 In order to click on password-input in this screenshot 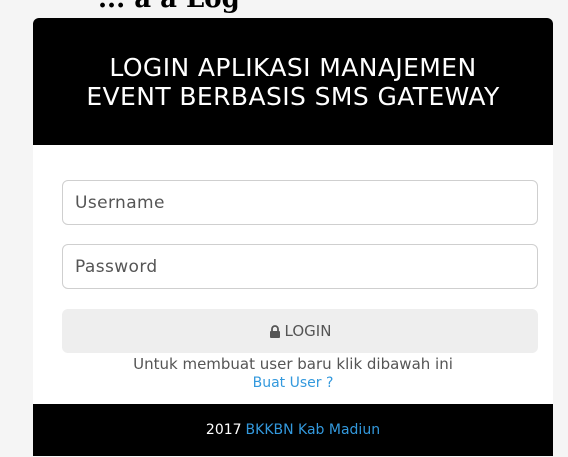, I will do `click(300, 266)`.